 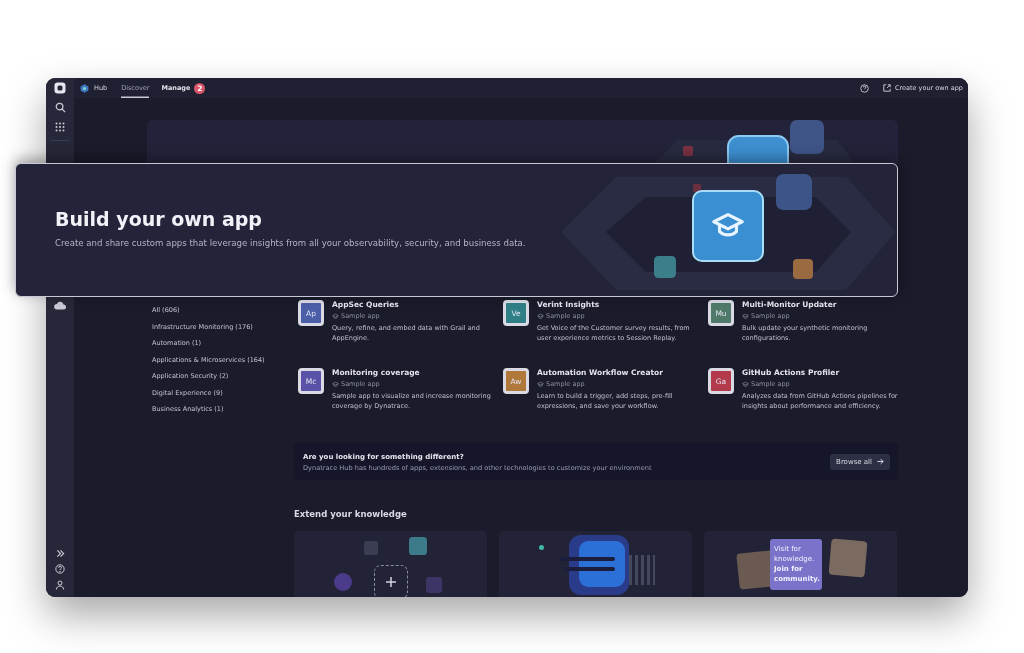 I want to click on hub-icon, so click(x=84, y=88).